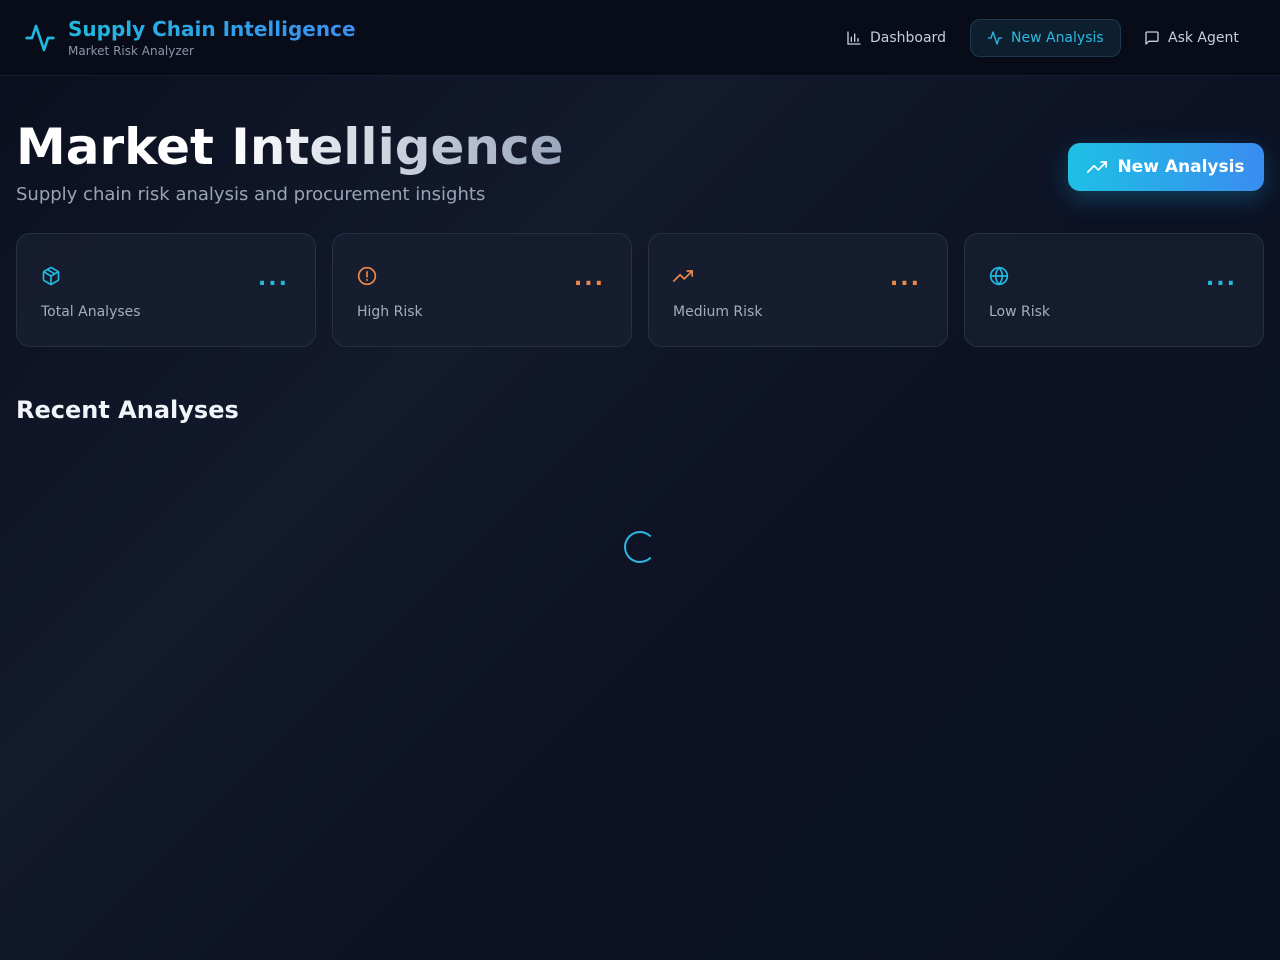 The height and width of the screenshot is (960, 1280). I want to click on nav-new-analysis-button: New Analysis, so click(1045, 38).